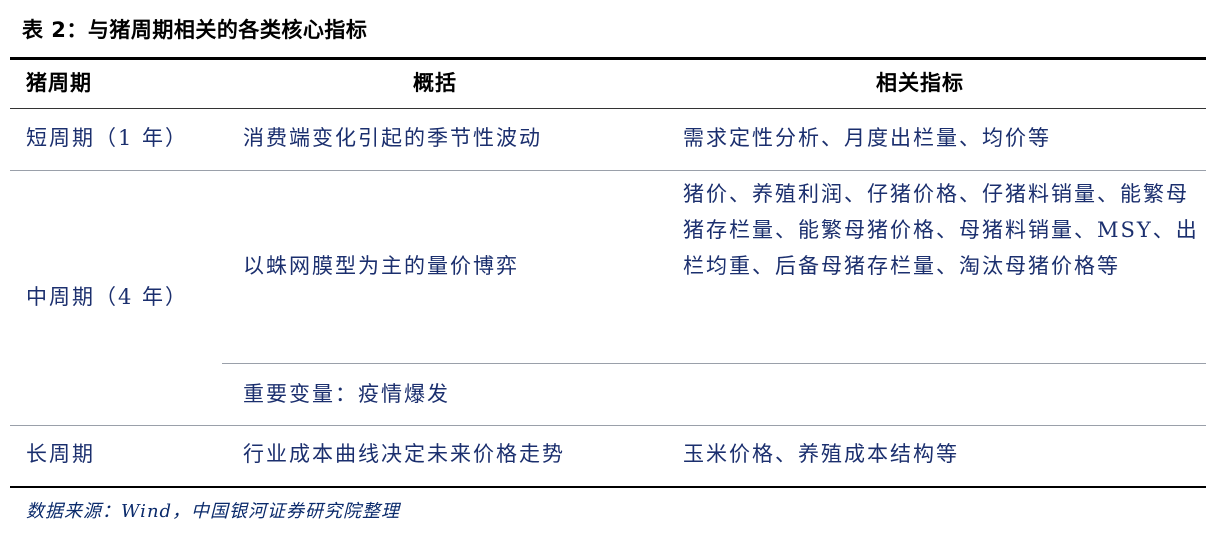  Describe the element at coordinates (608, 58) in the screenshot. I see `top-rule` at that location.